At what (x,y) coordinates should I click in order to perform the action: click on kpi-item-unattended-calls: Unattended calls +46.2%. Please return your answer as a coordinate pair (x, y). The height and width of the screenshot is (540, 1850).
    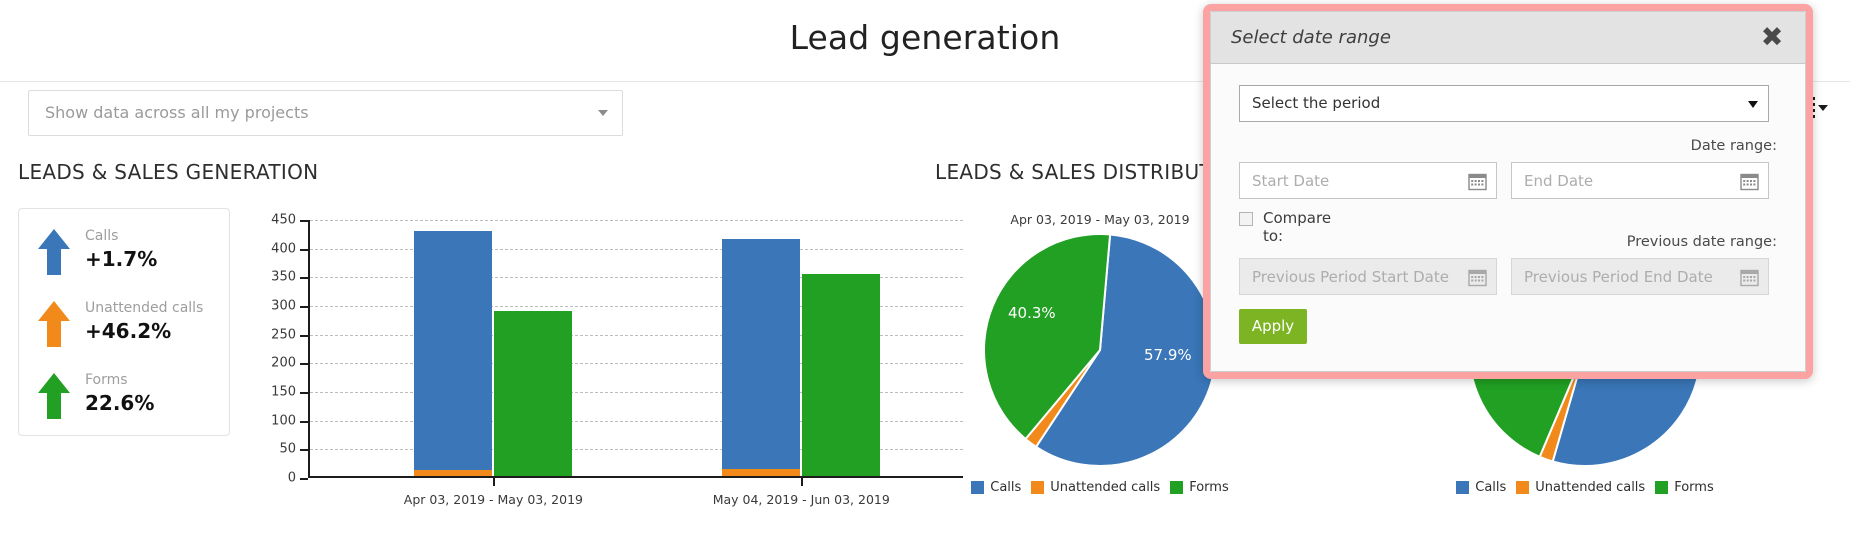
    Looking at the image, I should click on (129, 328).